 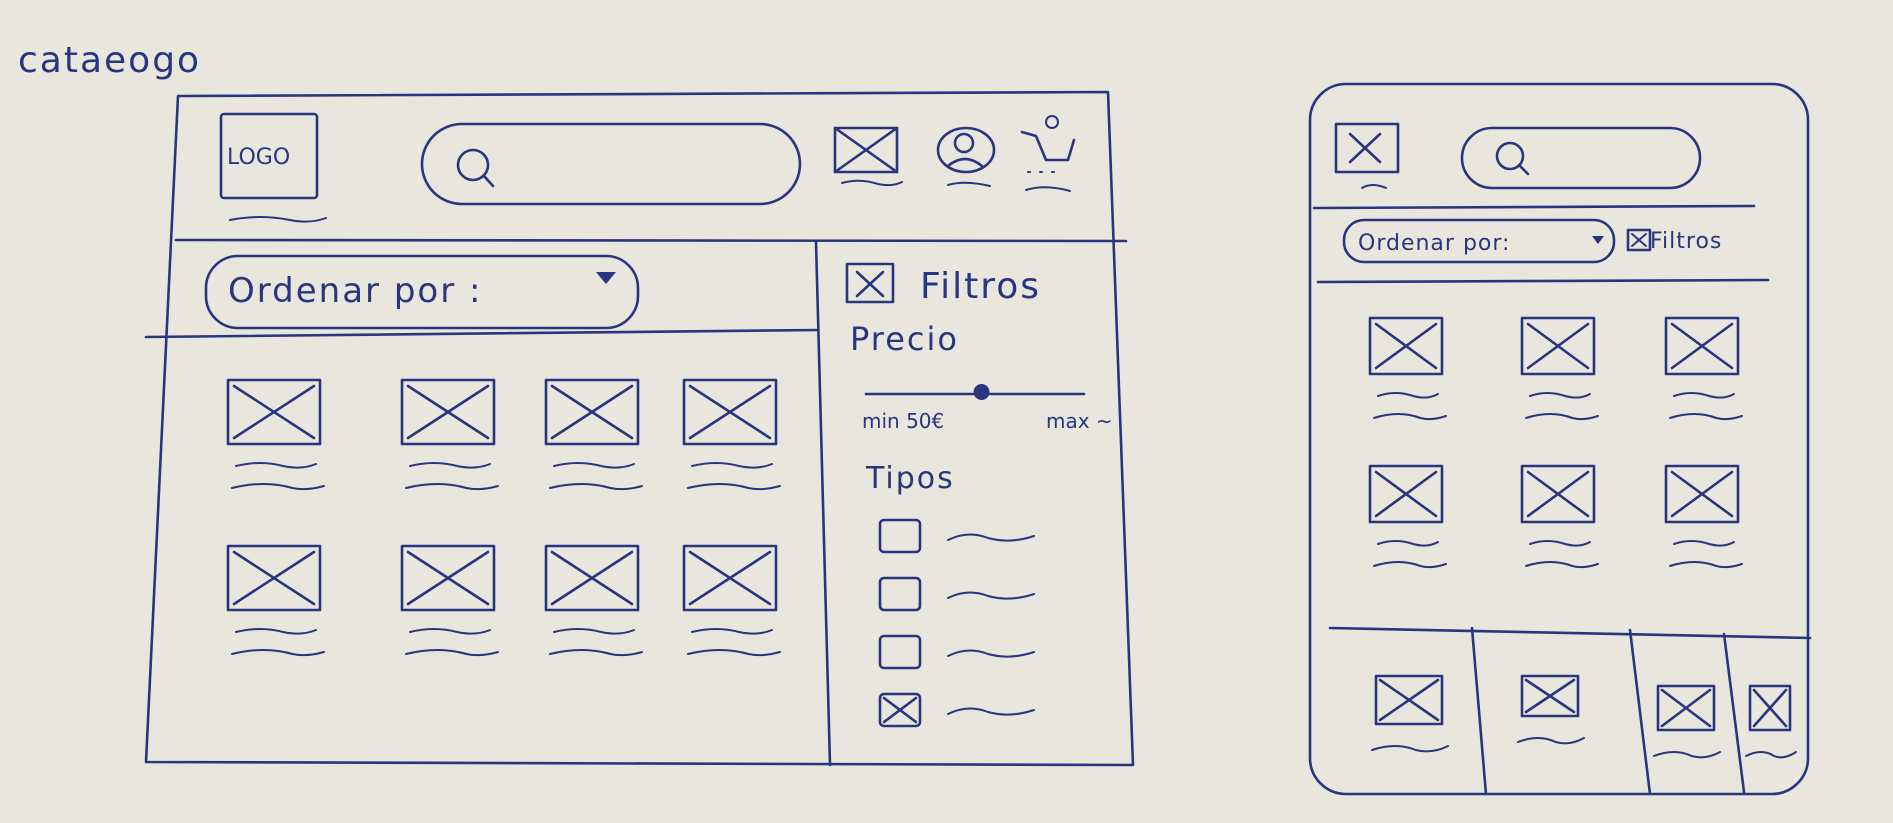 I want to click on mobile-filters-button: Filtros, so click(x=1674, y=241).